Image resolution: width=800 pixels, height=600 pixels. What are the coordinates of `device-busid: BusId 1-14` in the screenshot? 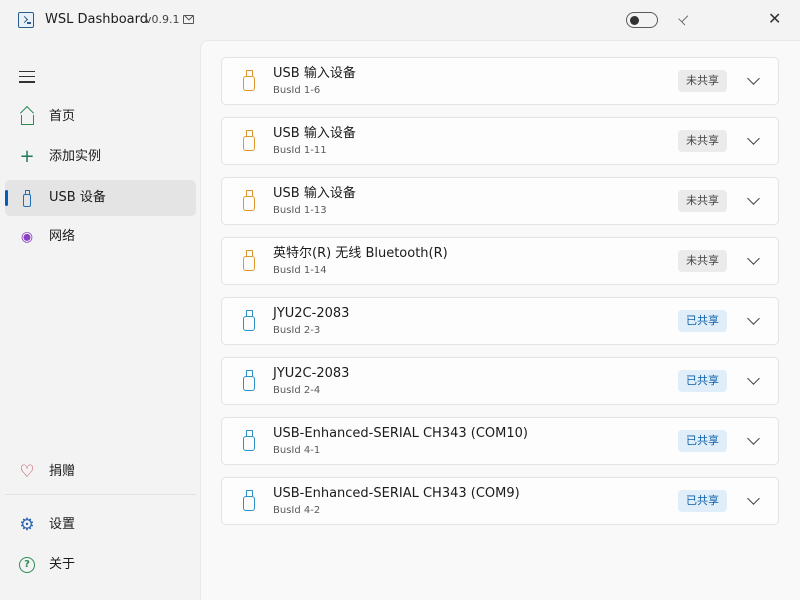 It's located at (300, 270).